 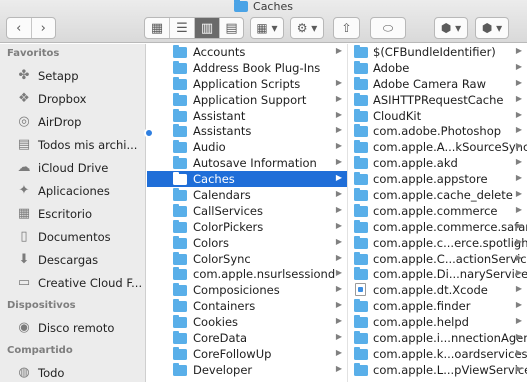 I want to click on list-item: CoreFollowUp ▶, so click(x=247, y=354).